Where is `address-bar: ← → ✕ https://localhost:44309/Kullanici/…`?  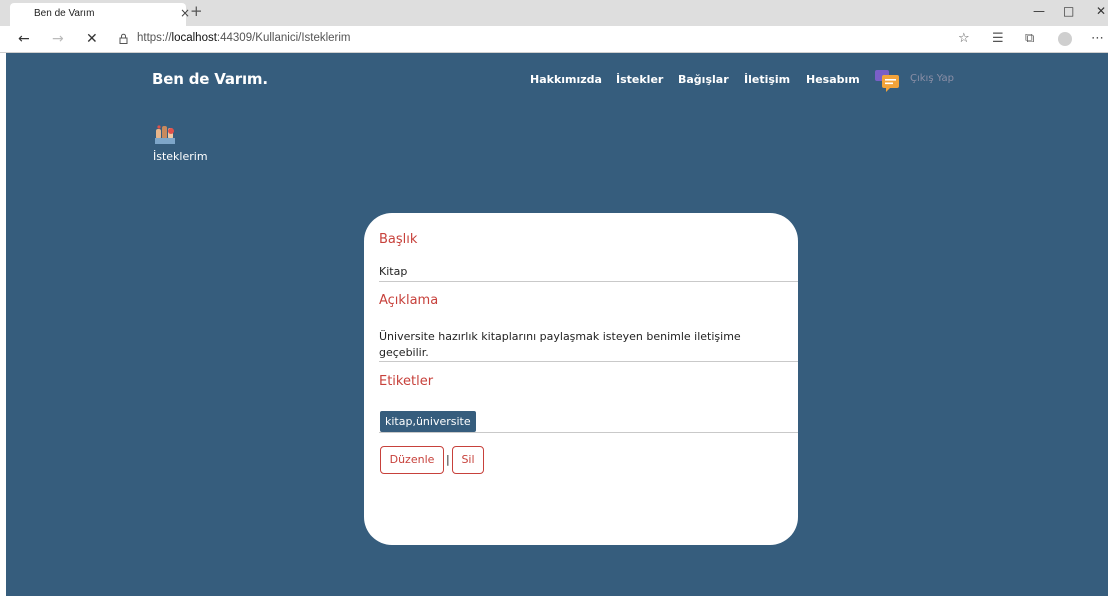
address-bar: ← → ✕ https://localhost:44309/Kullanici/… is located at coordinates (554, 39).